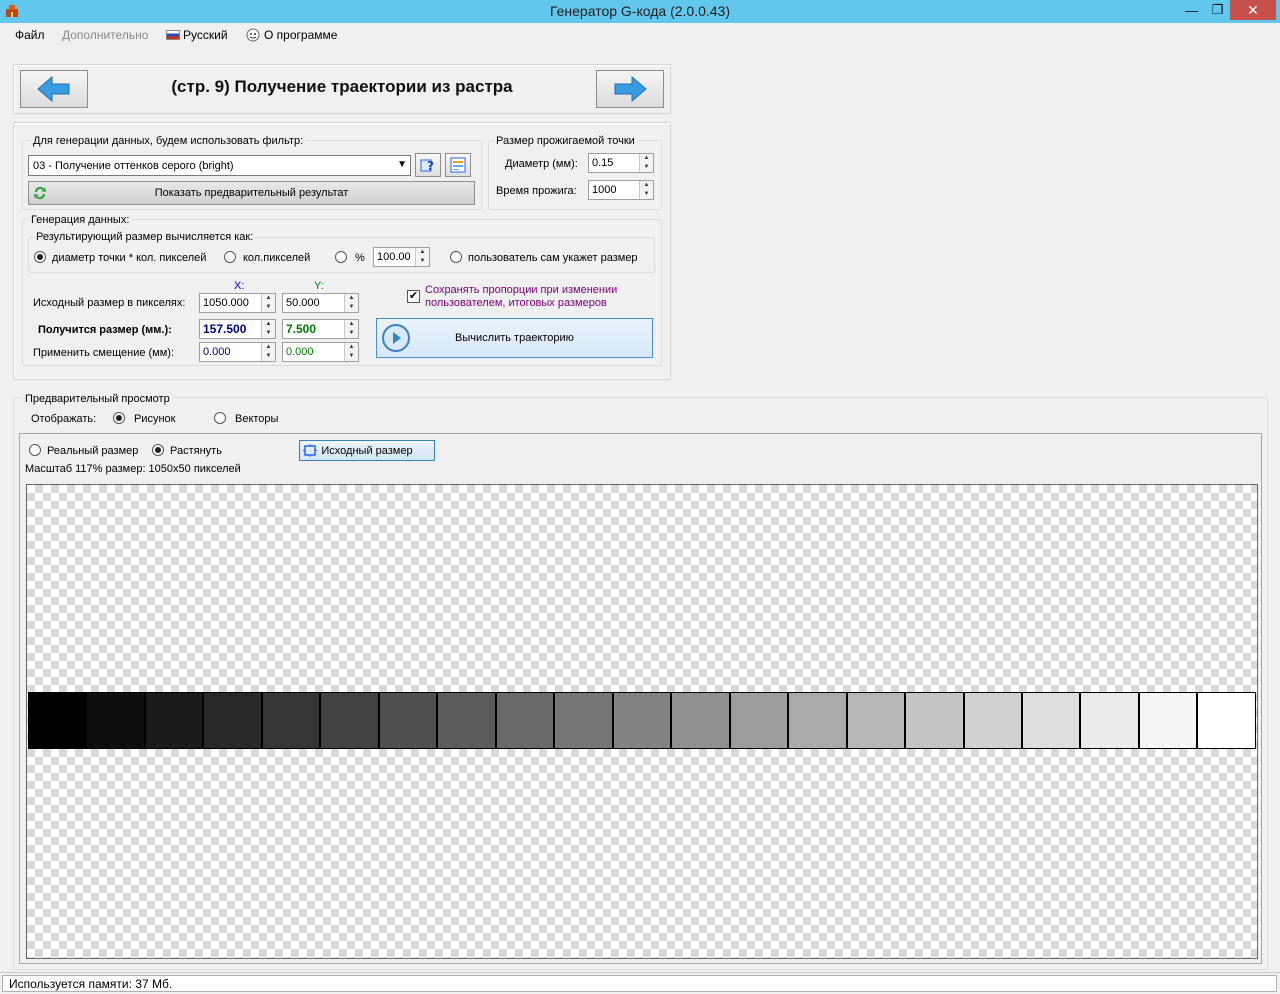 The width and height of the screenshot is (1280, 994). I want to click on menu-language-label: Русский, so click(205, 35).